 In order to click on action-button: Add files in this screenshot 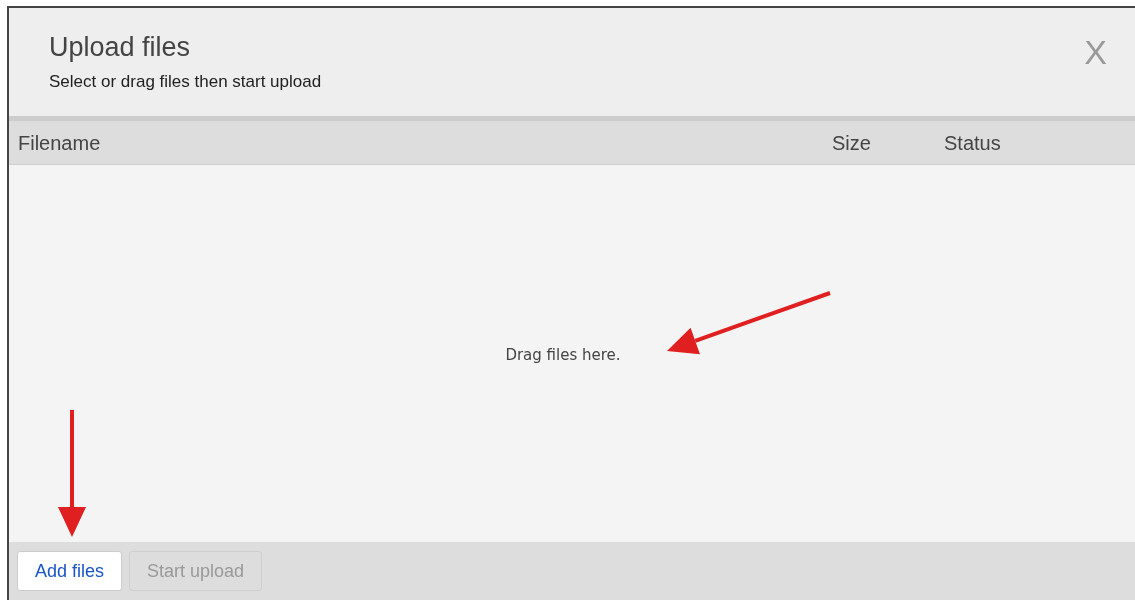, I will do `click(70, 571)`.